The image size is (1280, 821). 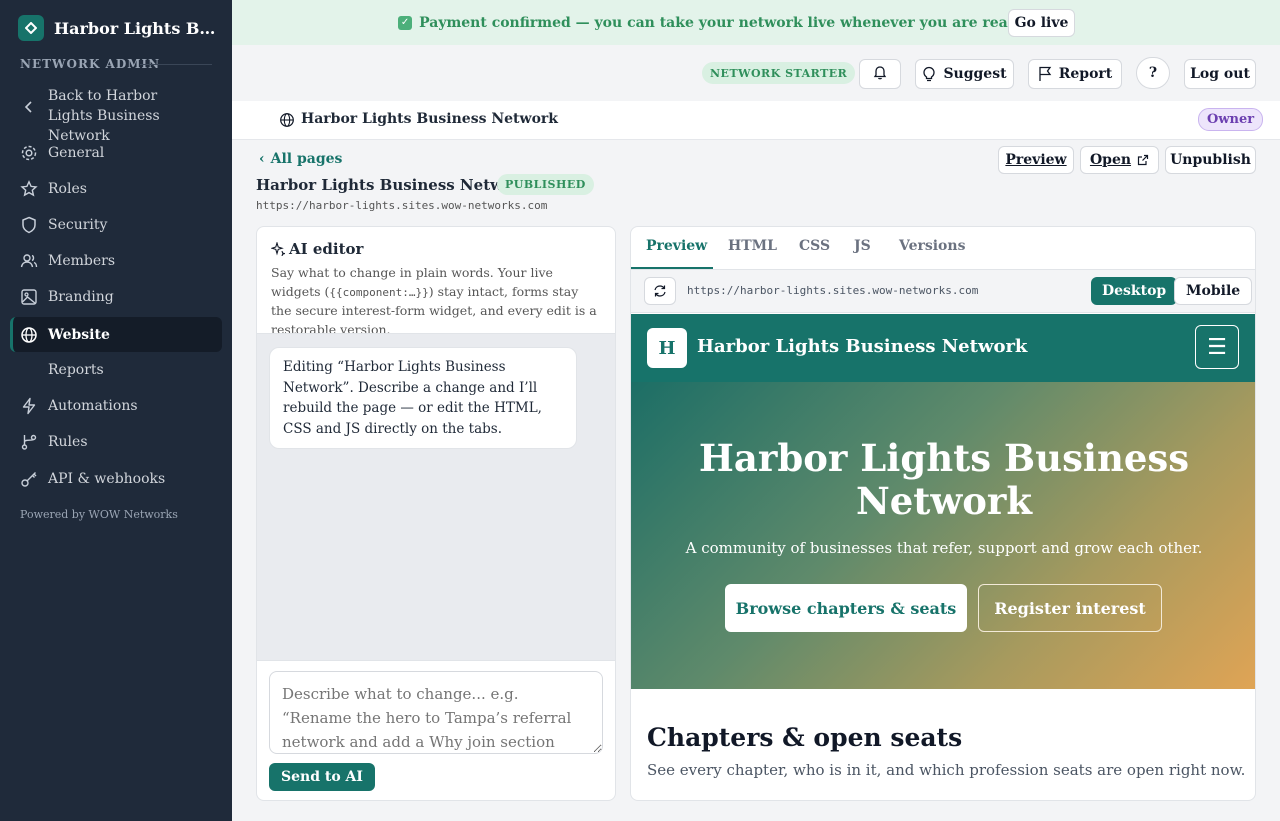 I want to click on register-interest-button: Register interest, so click(x=1070, y=608).